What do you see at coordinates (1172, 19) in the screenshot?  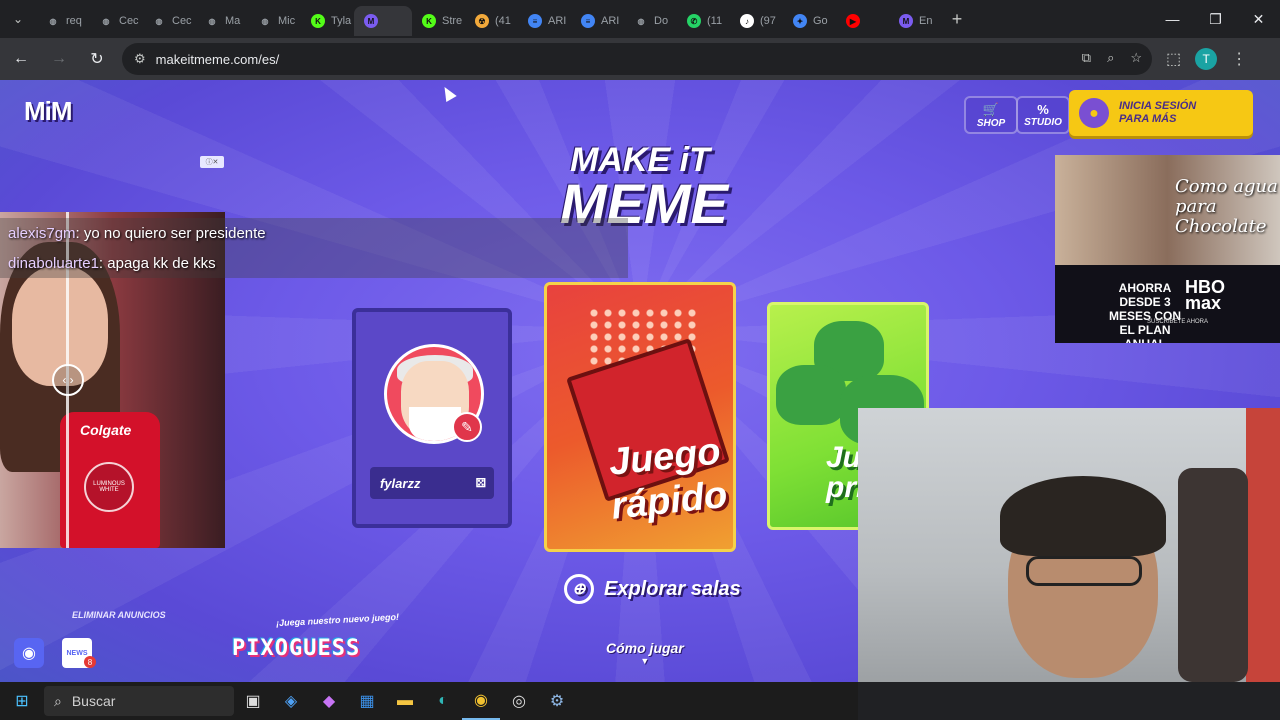 I see `minimize-icon: —` at bounding box center [1172, 19].